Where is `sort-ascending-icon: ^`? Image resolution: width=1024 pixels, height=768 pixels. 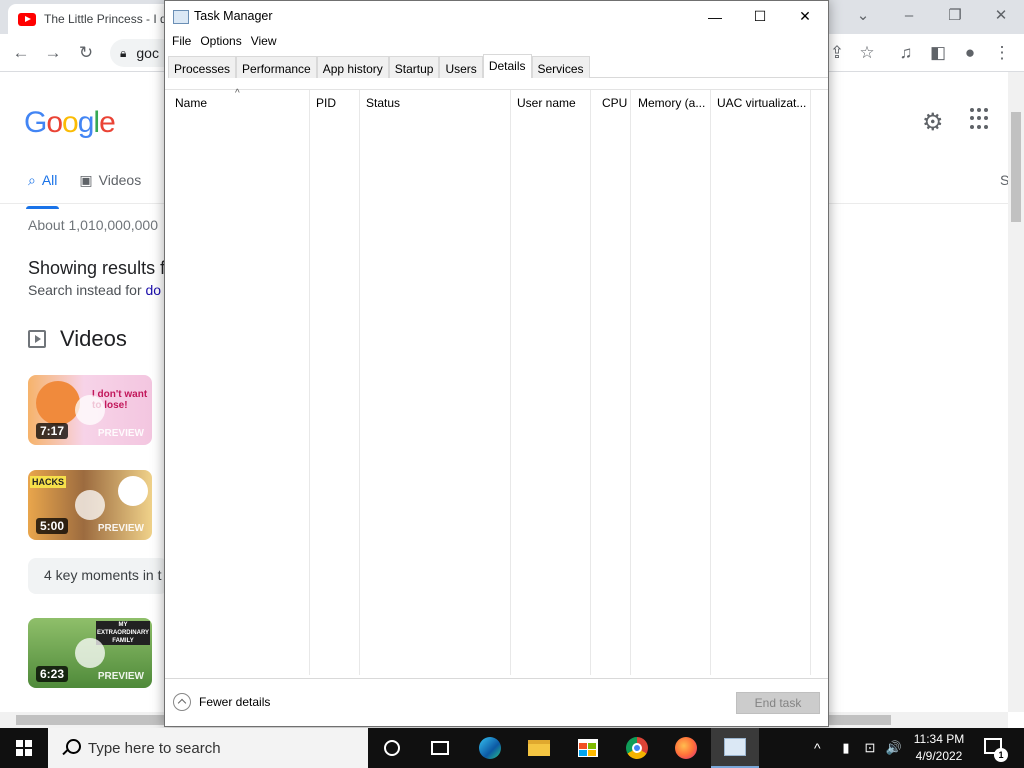
sort-ascending-icon: ^ is located at coordinates (237, 93).